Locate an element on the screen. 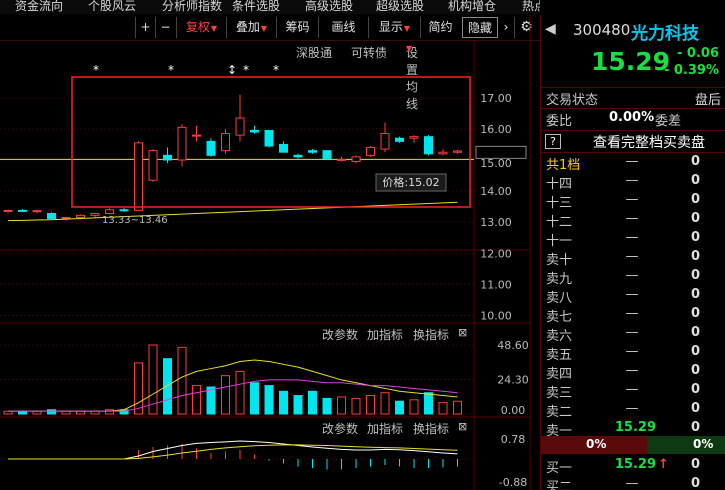 The width and height of the screenshot is (725, 490). sell-level-label: 卖三 is located at coordinates (559, 393).